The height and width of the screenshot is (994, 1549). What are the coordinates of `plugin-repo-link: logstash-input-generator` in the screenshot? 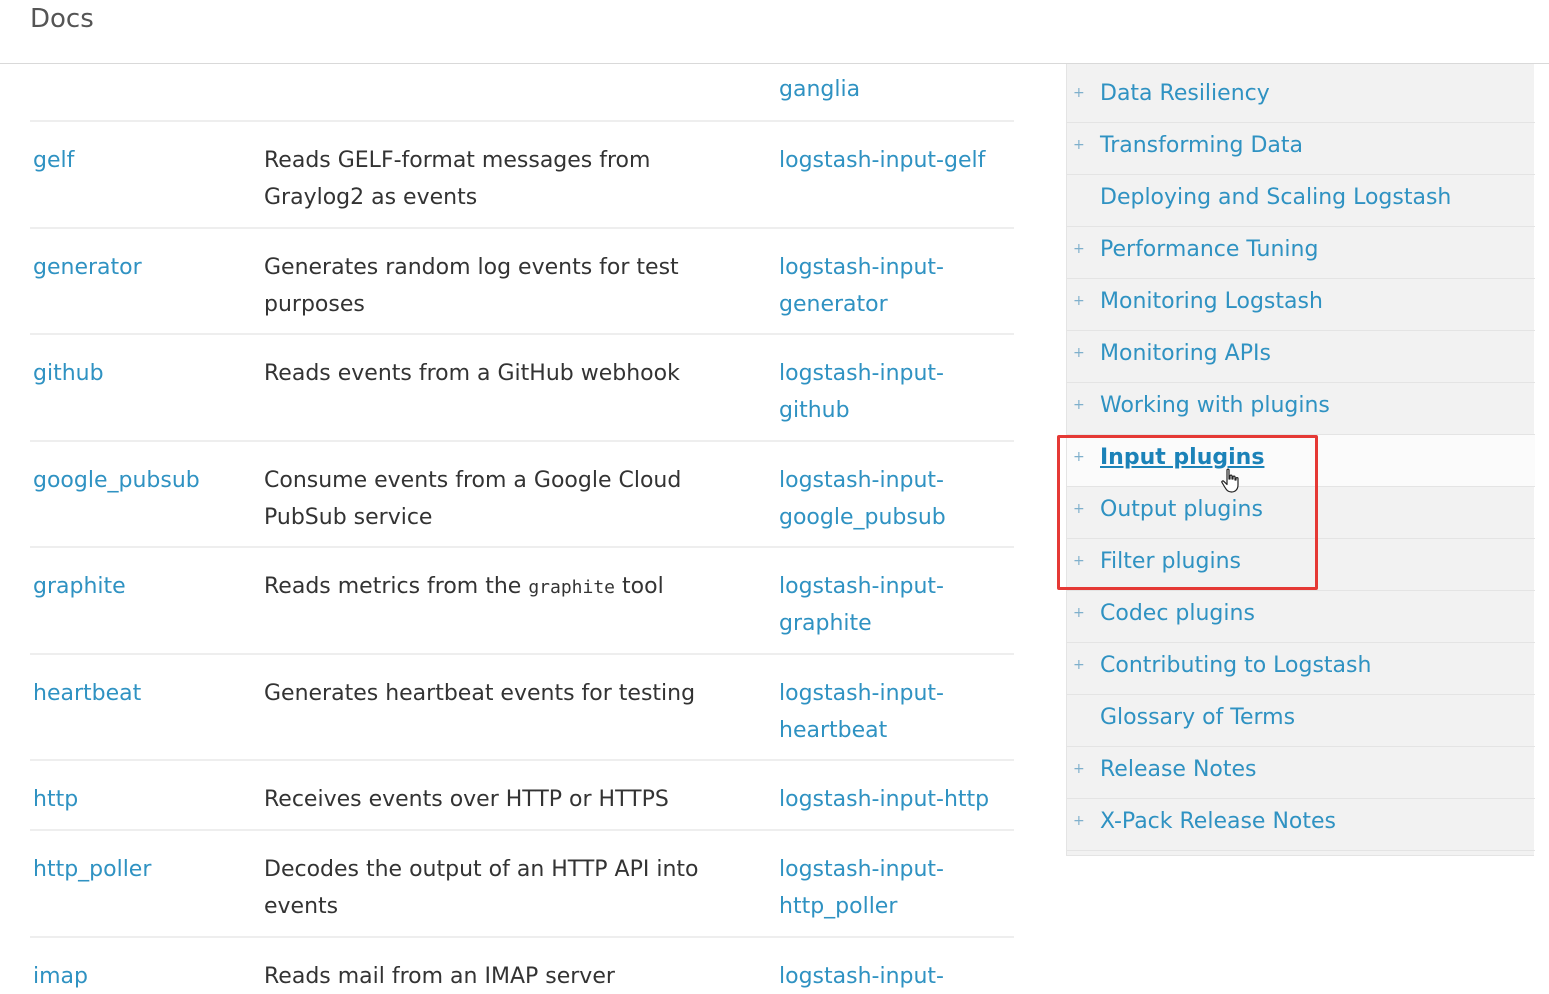 It's located at (879, 286).